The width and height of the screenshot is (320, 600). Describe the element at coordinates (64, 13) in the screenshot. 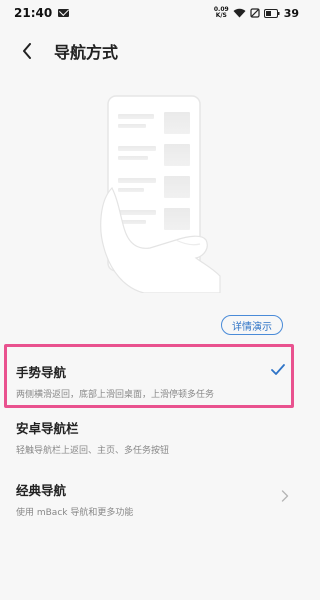

I see `mail-icon` at that location.